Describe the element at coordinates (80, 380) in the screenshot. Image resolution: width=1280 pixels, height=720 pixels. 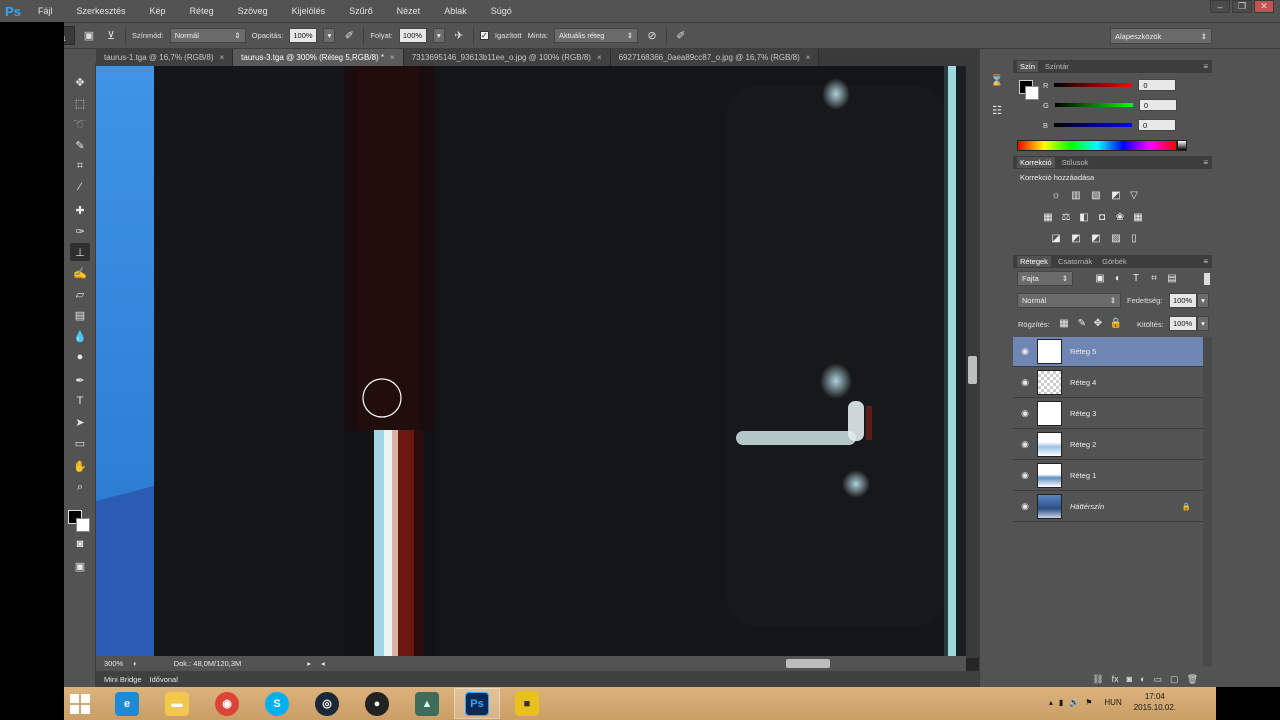
I see `pen-tool-icon: ✒` at that location.